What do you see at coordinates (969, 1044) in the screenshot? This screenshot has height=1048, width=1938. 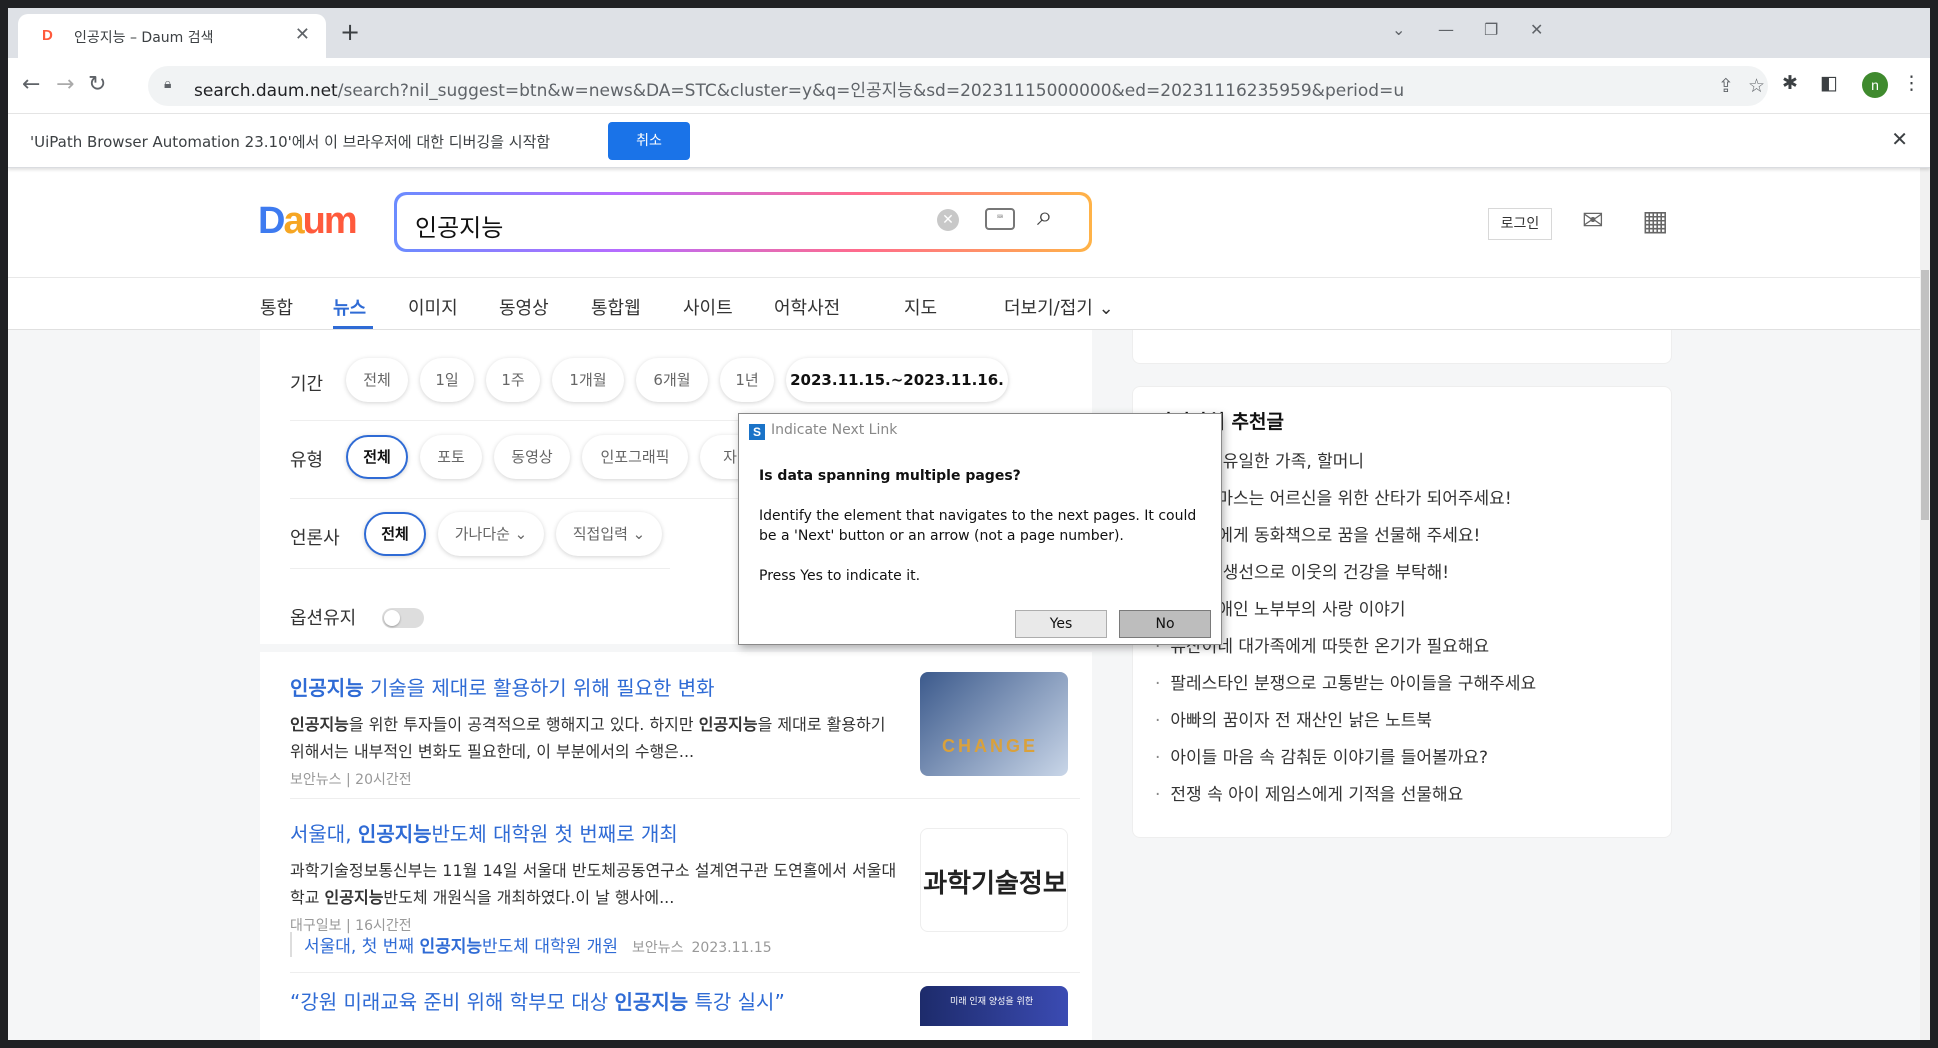 I see `taskbar` at bounding box center [969, 1044].